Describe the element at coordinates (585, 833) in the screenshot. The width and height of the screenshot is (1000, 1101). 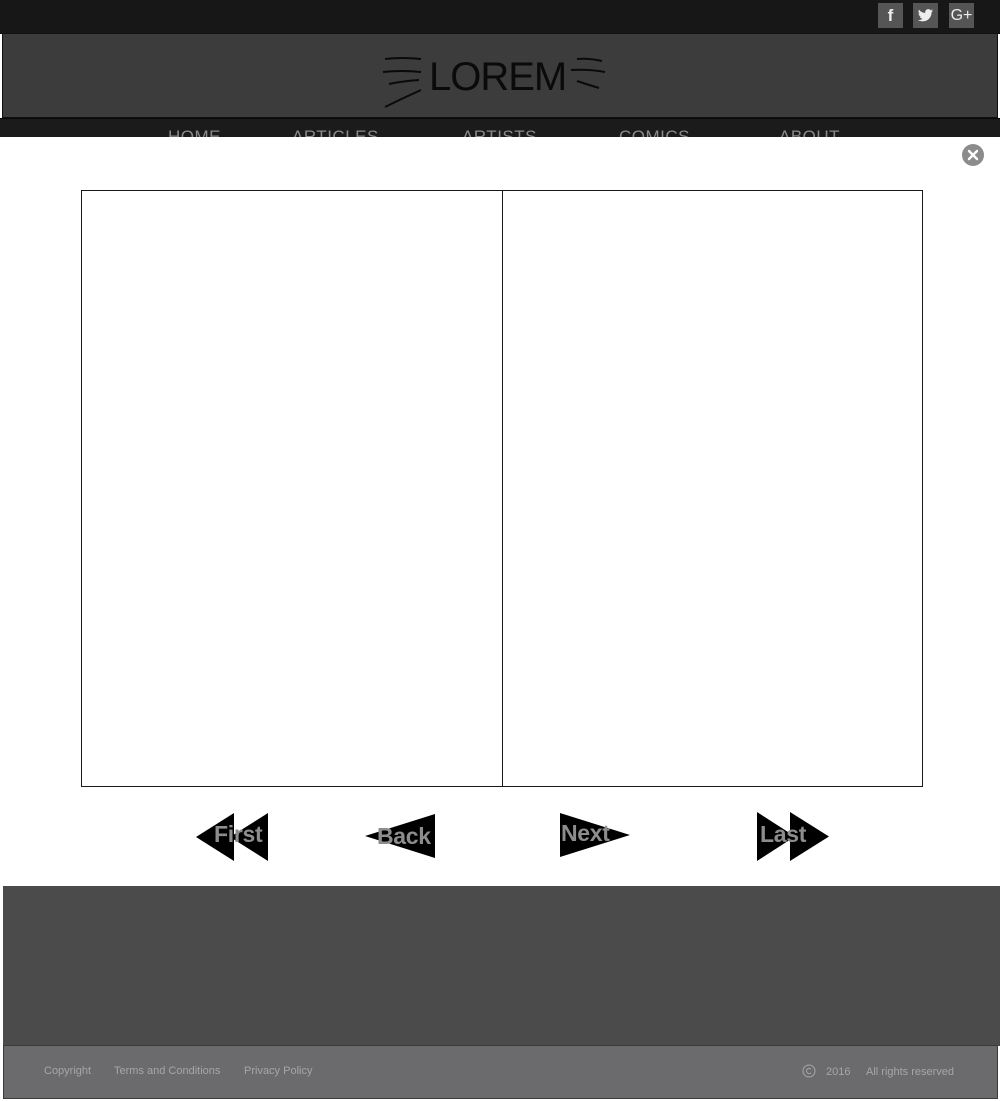
I see `next-label: Next` at that location.